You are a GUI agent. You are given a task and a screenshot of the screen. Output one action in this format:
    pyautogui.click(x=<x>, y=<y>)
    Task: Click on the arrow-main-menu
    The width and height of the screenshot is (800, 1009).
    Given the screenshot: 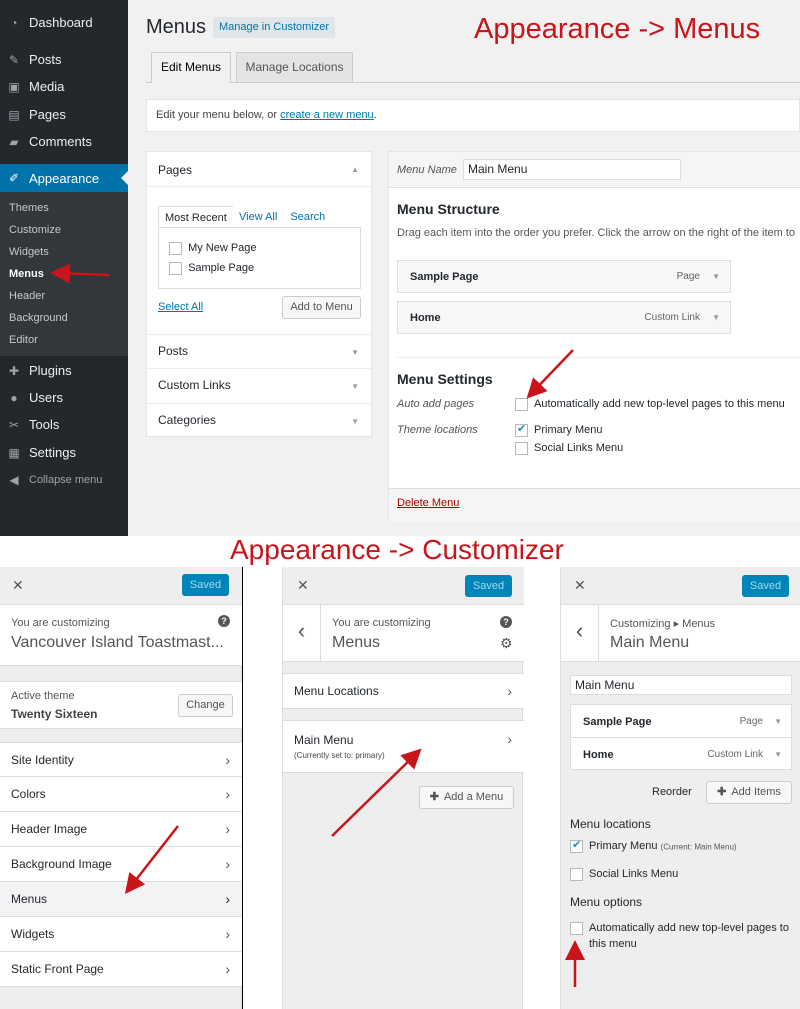 What is the action you would take?
    pyautogui.click(x=376, y=792)
    